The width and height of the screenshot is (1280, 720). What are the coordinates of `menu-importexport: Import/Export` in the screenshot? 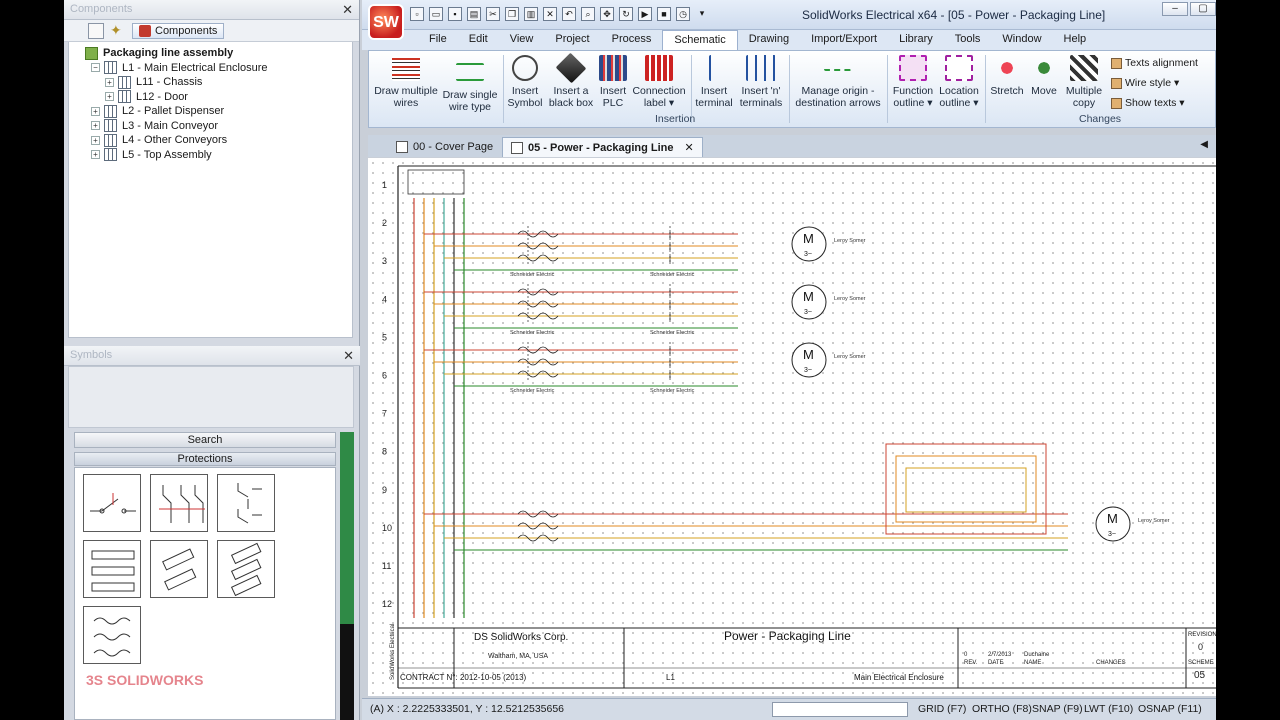 It's located at (844, 40).